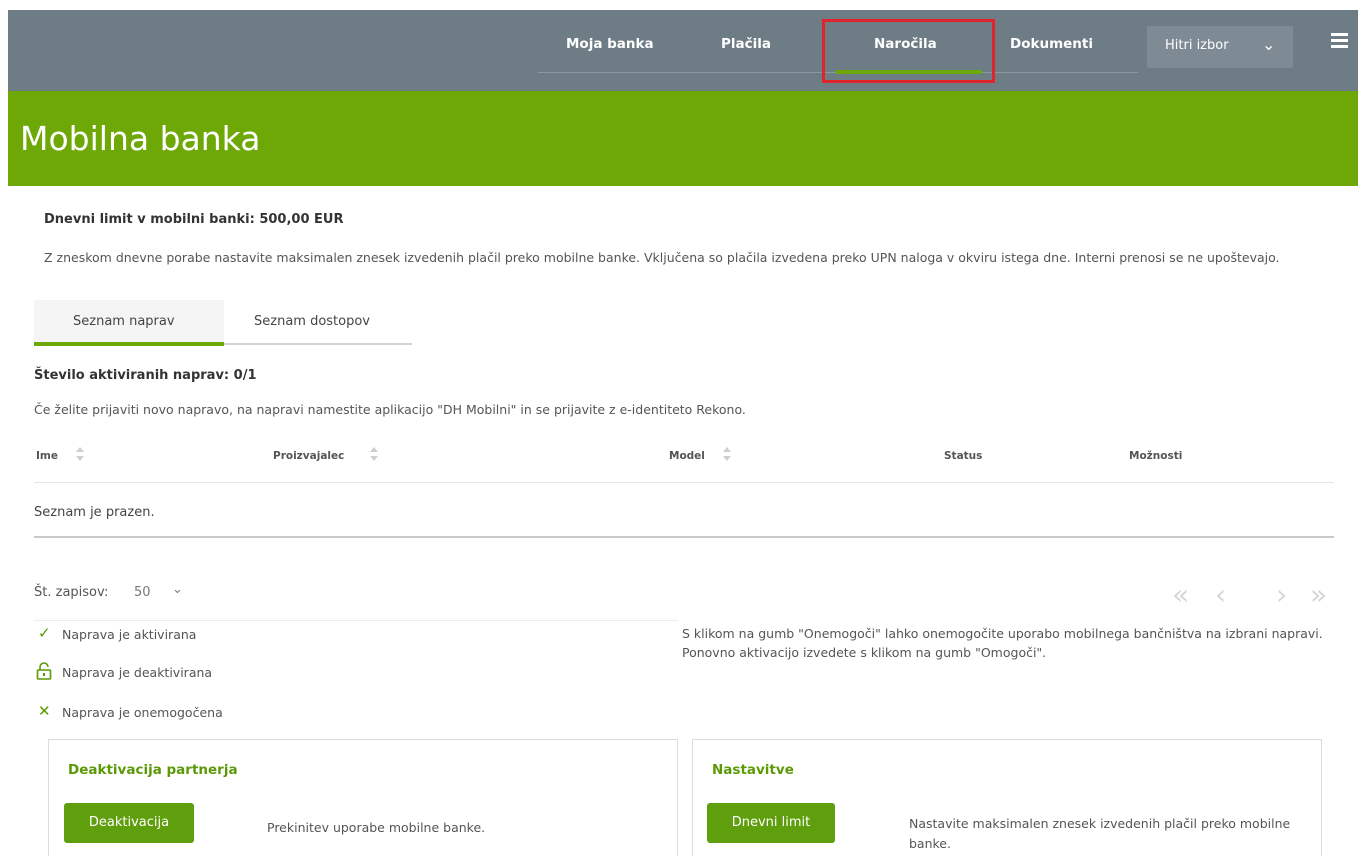 The width and height of the screenshot is (1358, 856). Describe the element at coordinates (1197, 45) in the screenshot. I see `quick-select-label: Hitri izbor` at that location.